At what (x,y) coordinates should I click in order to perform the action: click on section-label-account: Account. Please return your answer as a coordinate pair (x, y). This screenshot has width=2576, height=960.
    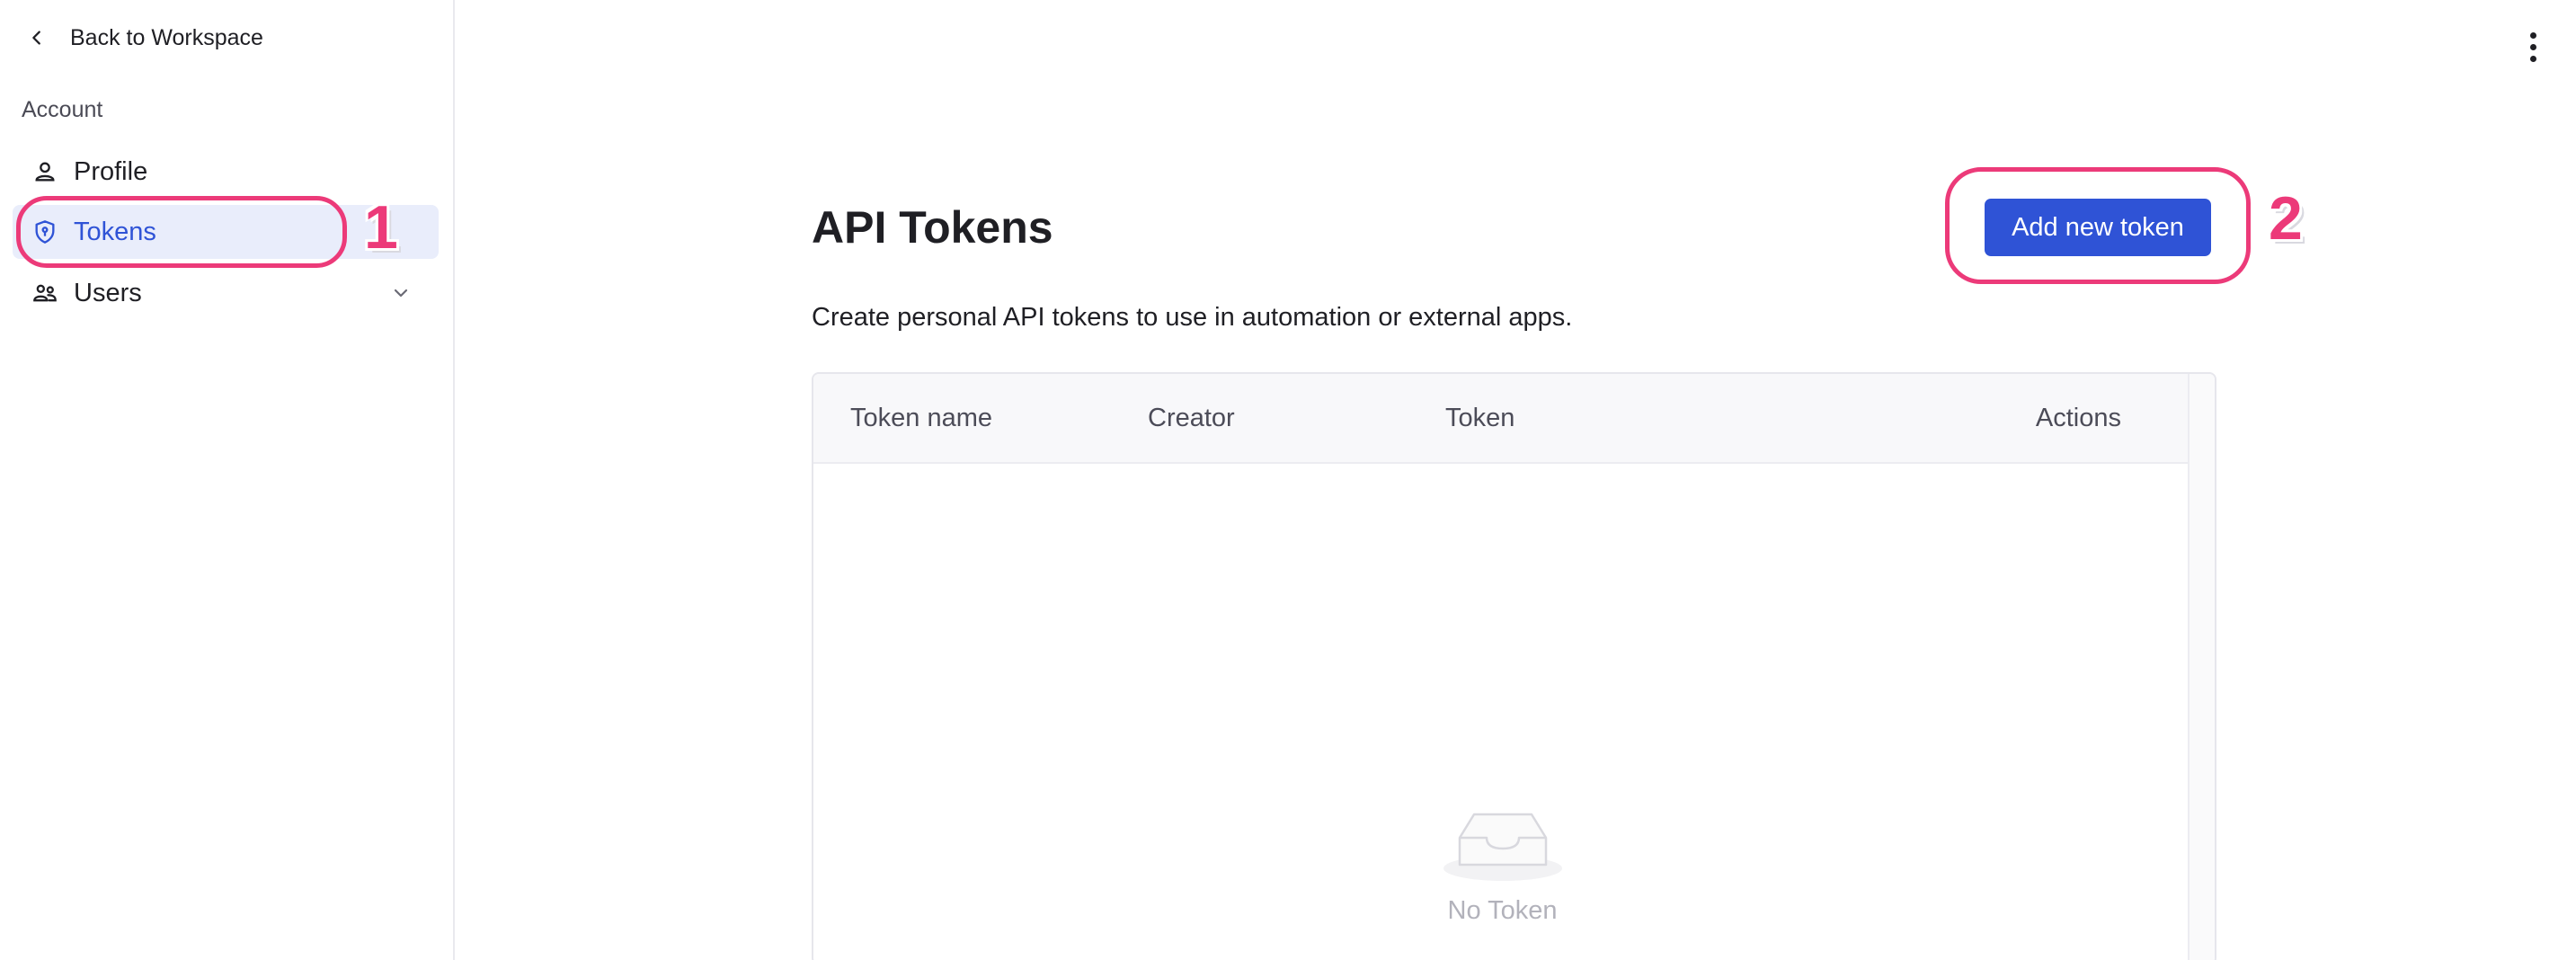
    Looking at the image, I should click on (63, 109).